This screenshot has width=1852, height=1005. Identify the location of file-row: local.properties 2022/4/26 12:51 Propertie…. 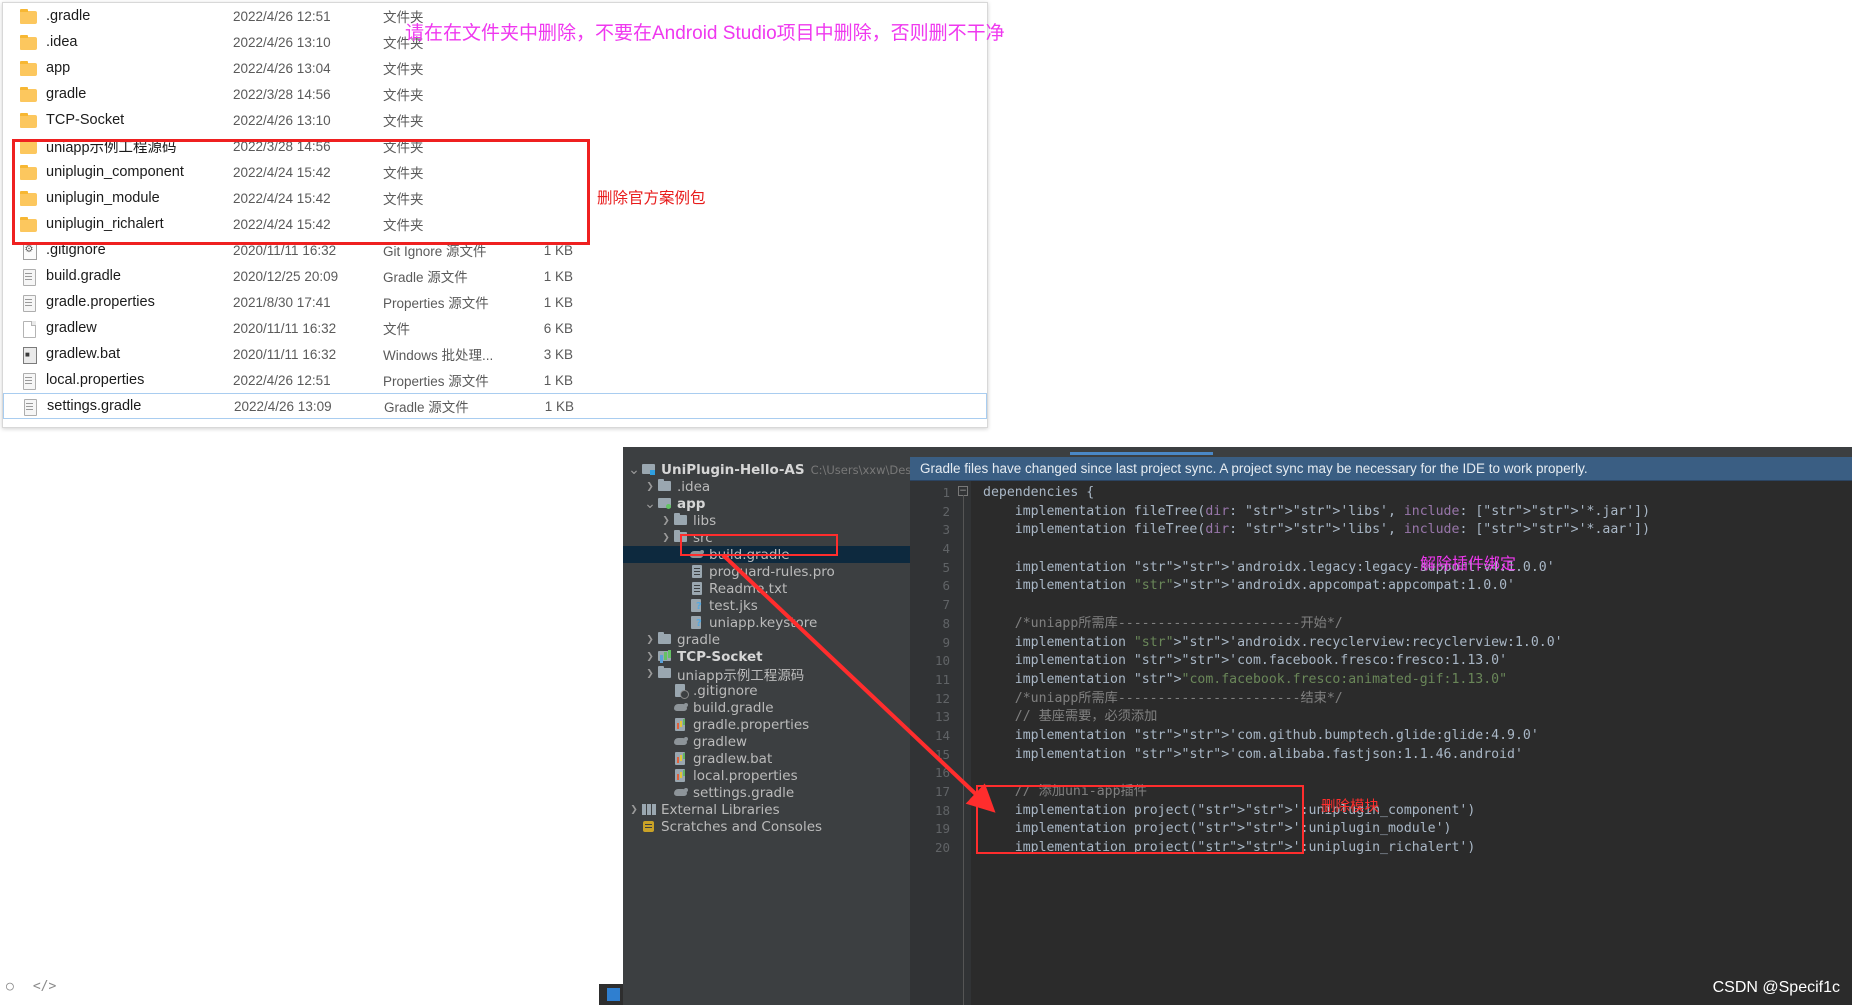
(495, 380).